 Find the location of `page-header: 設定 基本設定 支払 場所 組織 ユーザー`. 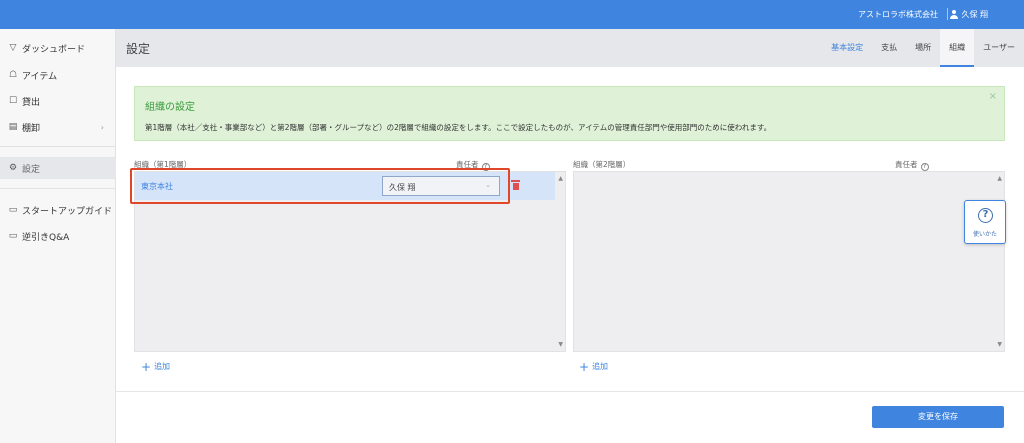

page-header: 設定 基本設定 支払 場所 組織 ユーザー is located at coordinates (570, 48).